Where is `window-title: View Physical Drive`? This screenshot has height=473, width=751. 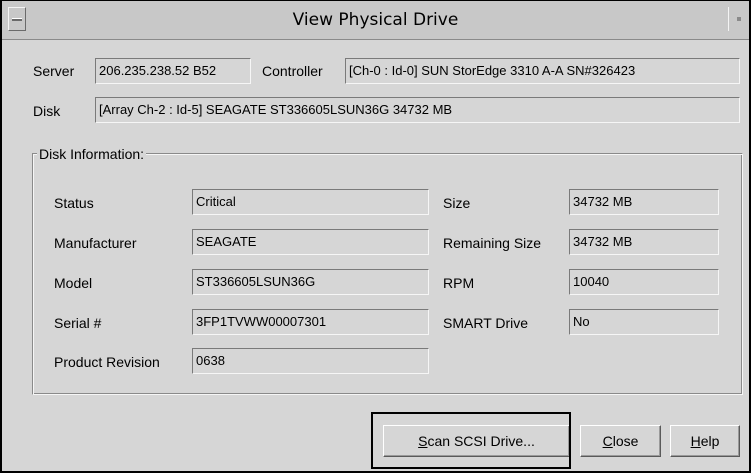 window-title: View Physical Drive is located at coordinates (375, 20).